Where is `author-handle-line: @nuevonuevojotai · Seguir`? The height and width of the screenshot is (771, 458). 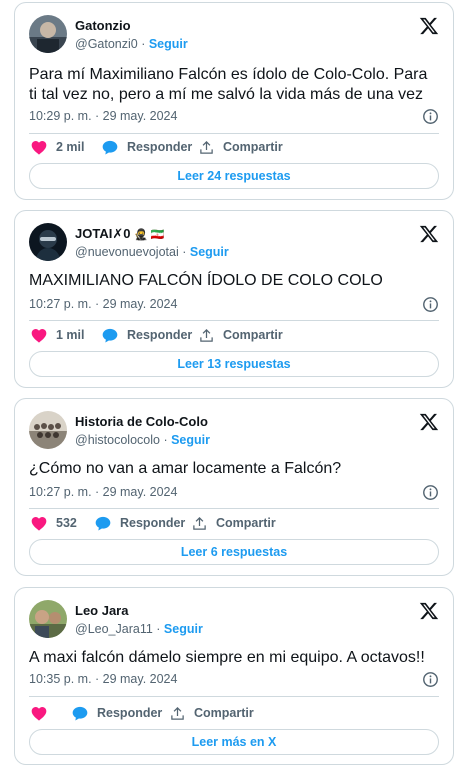 author-handle-line: @nuevonuevojotai · Seguir is located at coordinates (152, 252).